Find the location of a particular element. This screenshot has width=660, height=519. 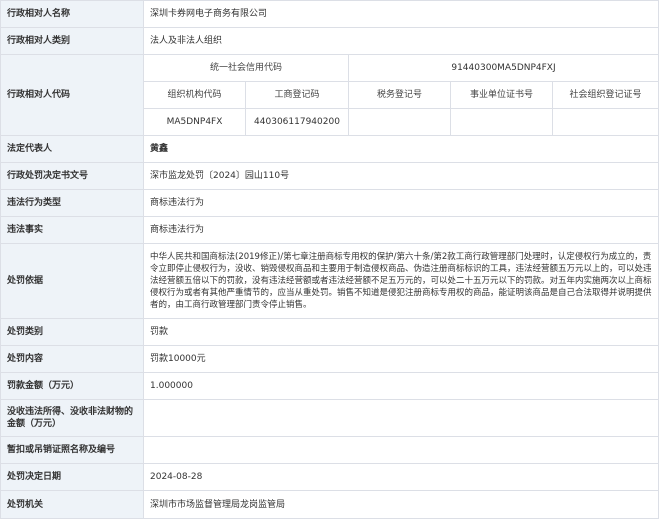

label-license: 暂扣或吊销证照名称及编号 is located at coordinates (72, 450).